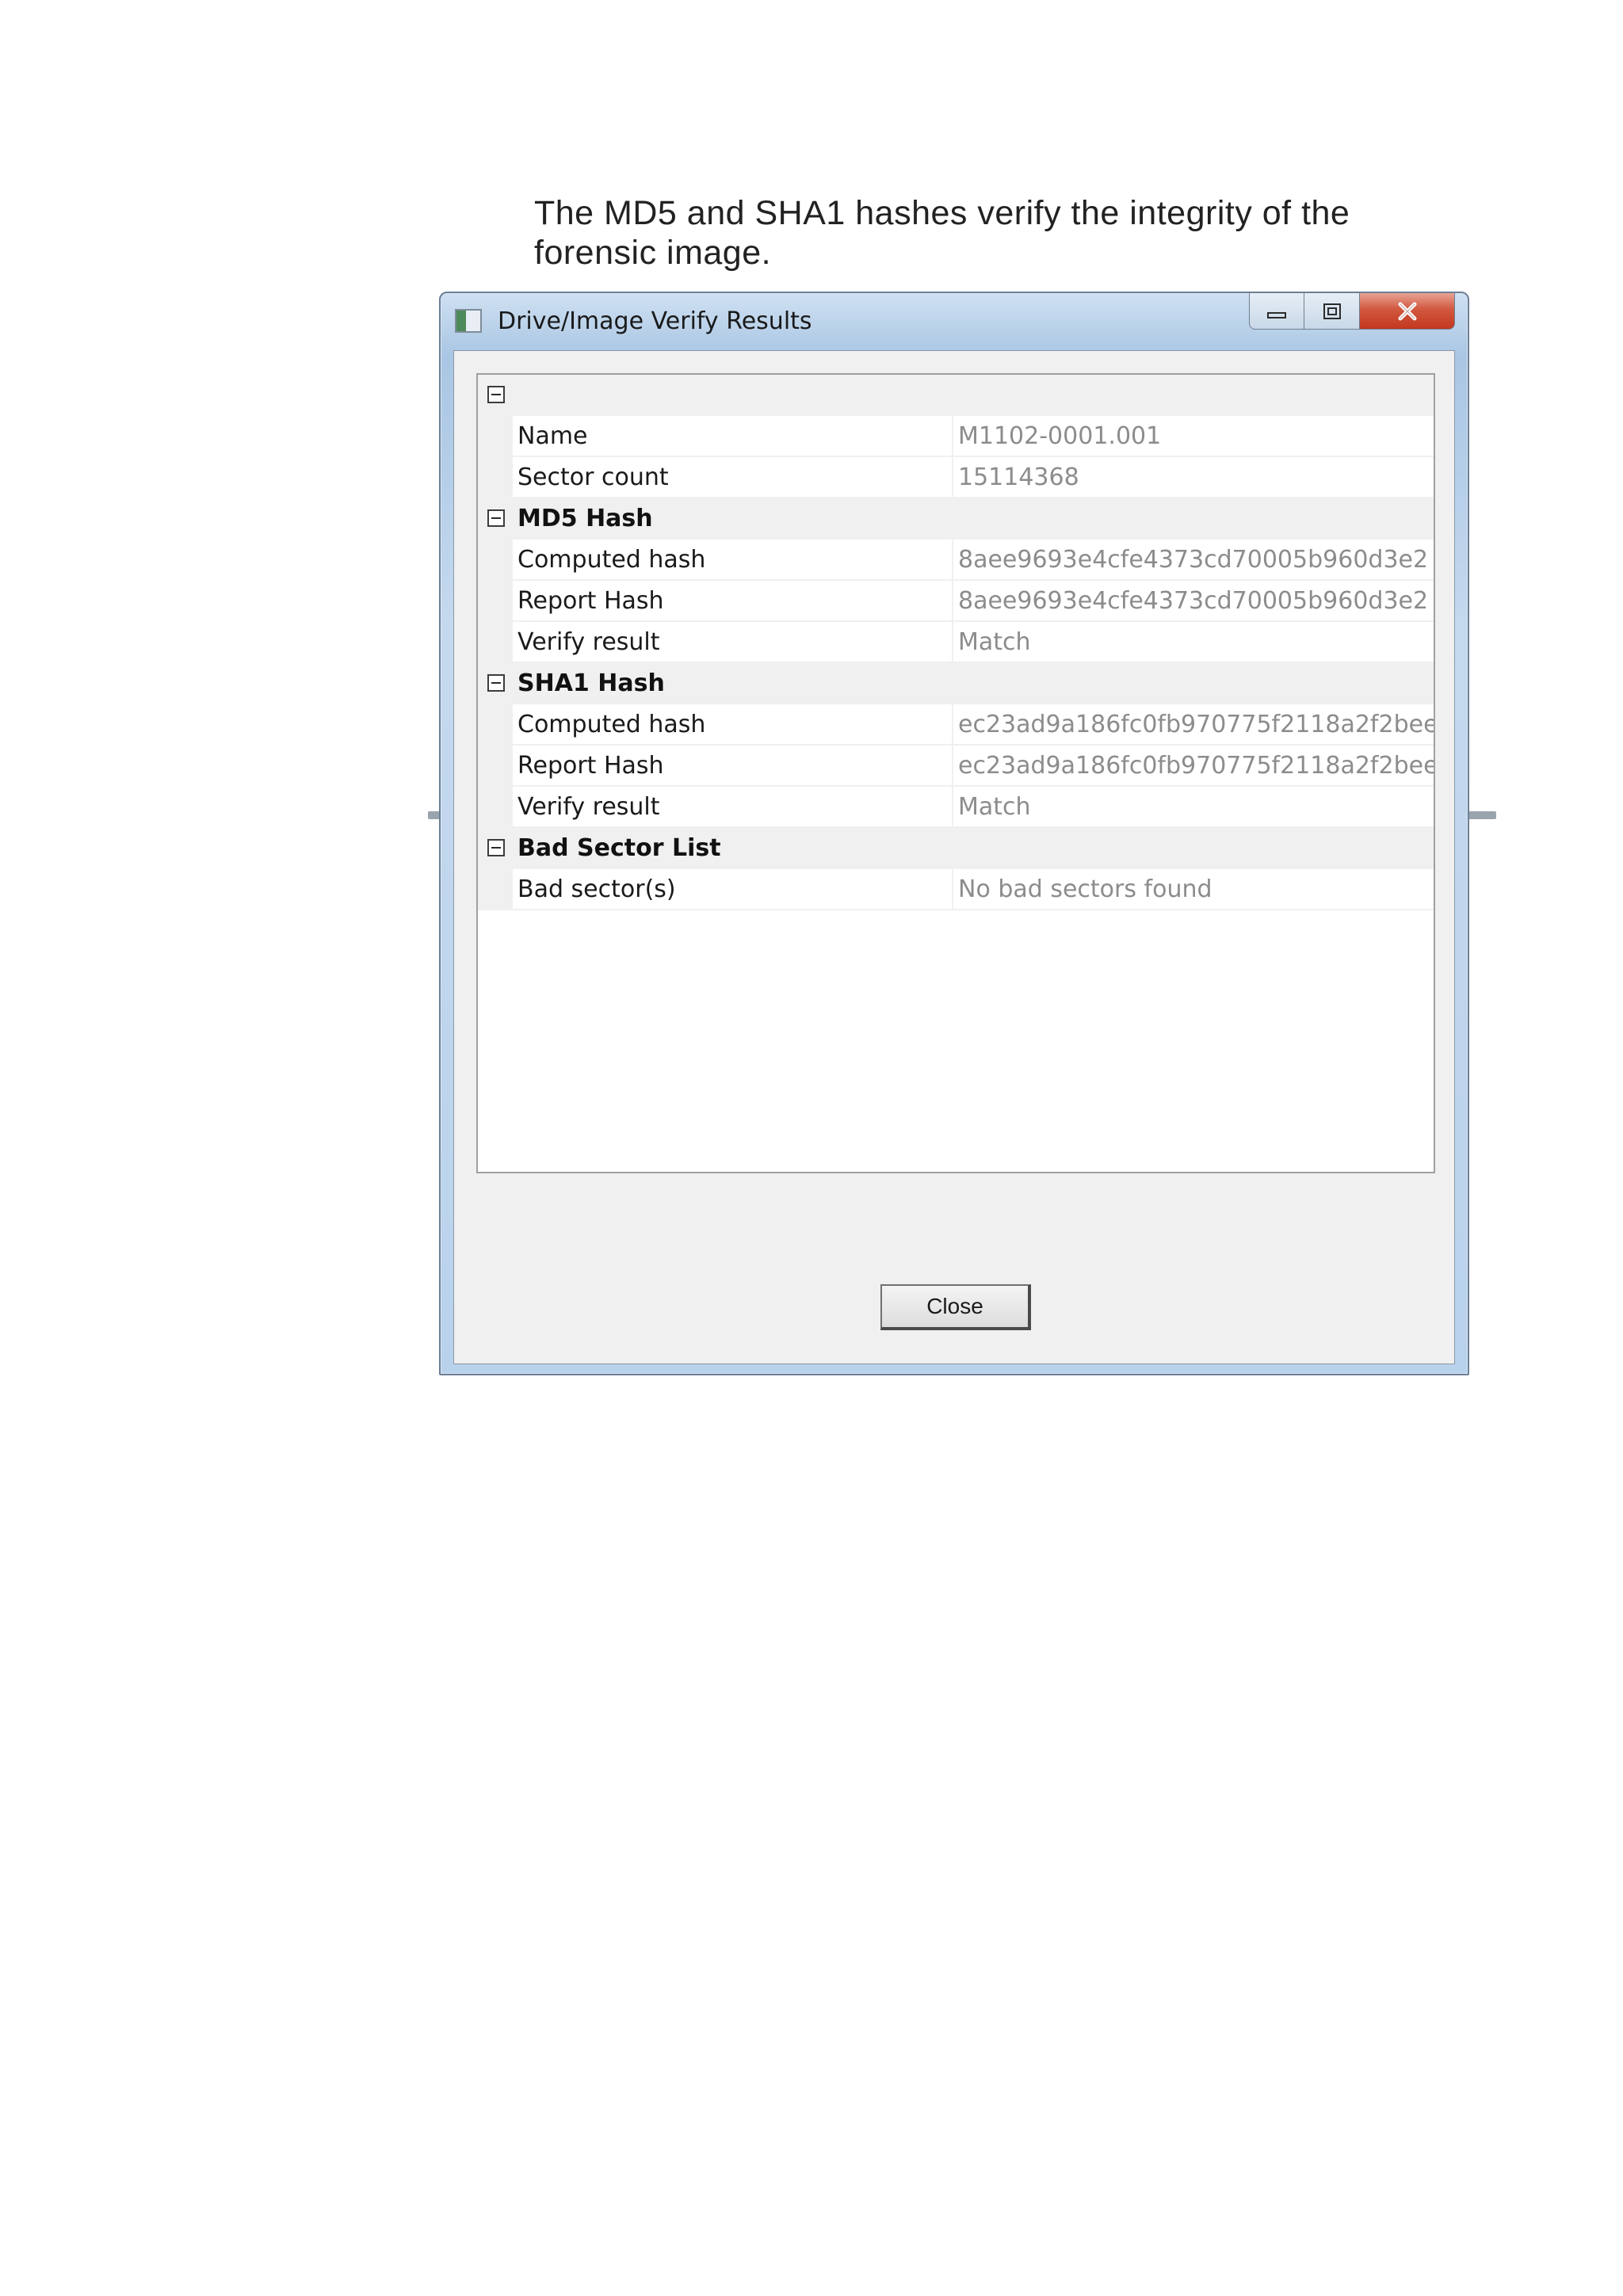 The height and width of the screenshot is (2296, 1623). What do you see at coordinates (585, 518) in the screenshot?
I see `category-label: MD5 Hash` at bounding box center [585, 518].